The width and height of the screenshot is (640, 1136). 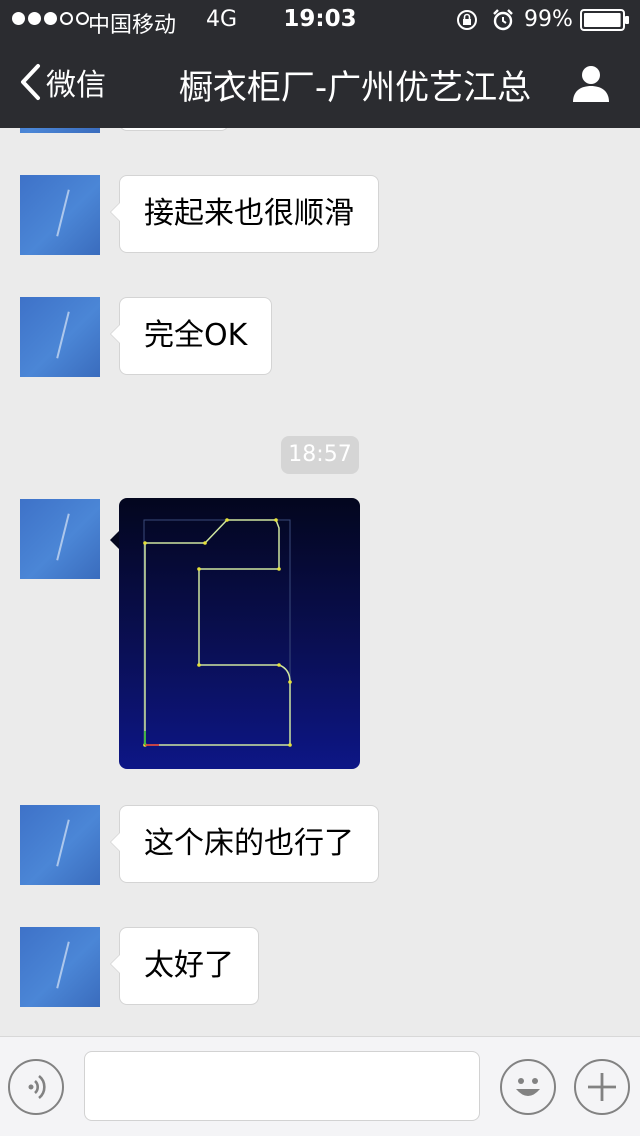 I want to click on emoji-icon, so click(x=528, y=1087).